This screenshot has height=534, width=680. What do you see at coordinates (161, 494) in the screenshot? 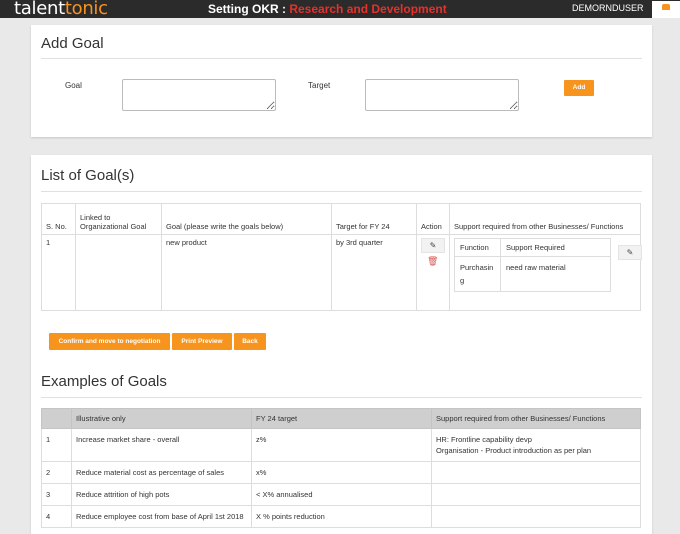
I see `goal-cell: Reduce attrition of high pots` at bounding box center [161, 494].